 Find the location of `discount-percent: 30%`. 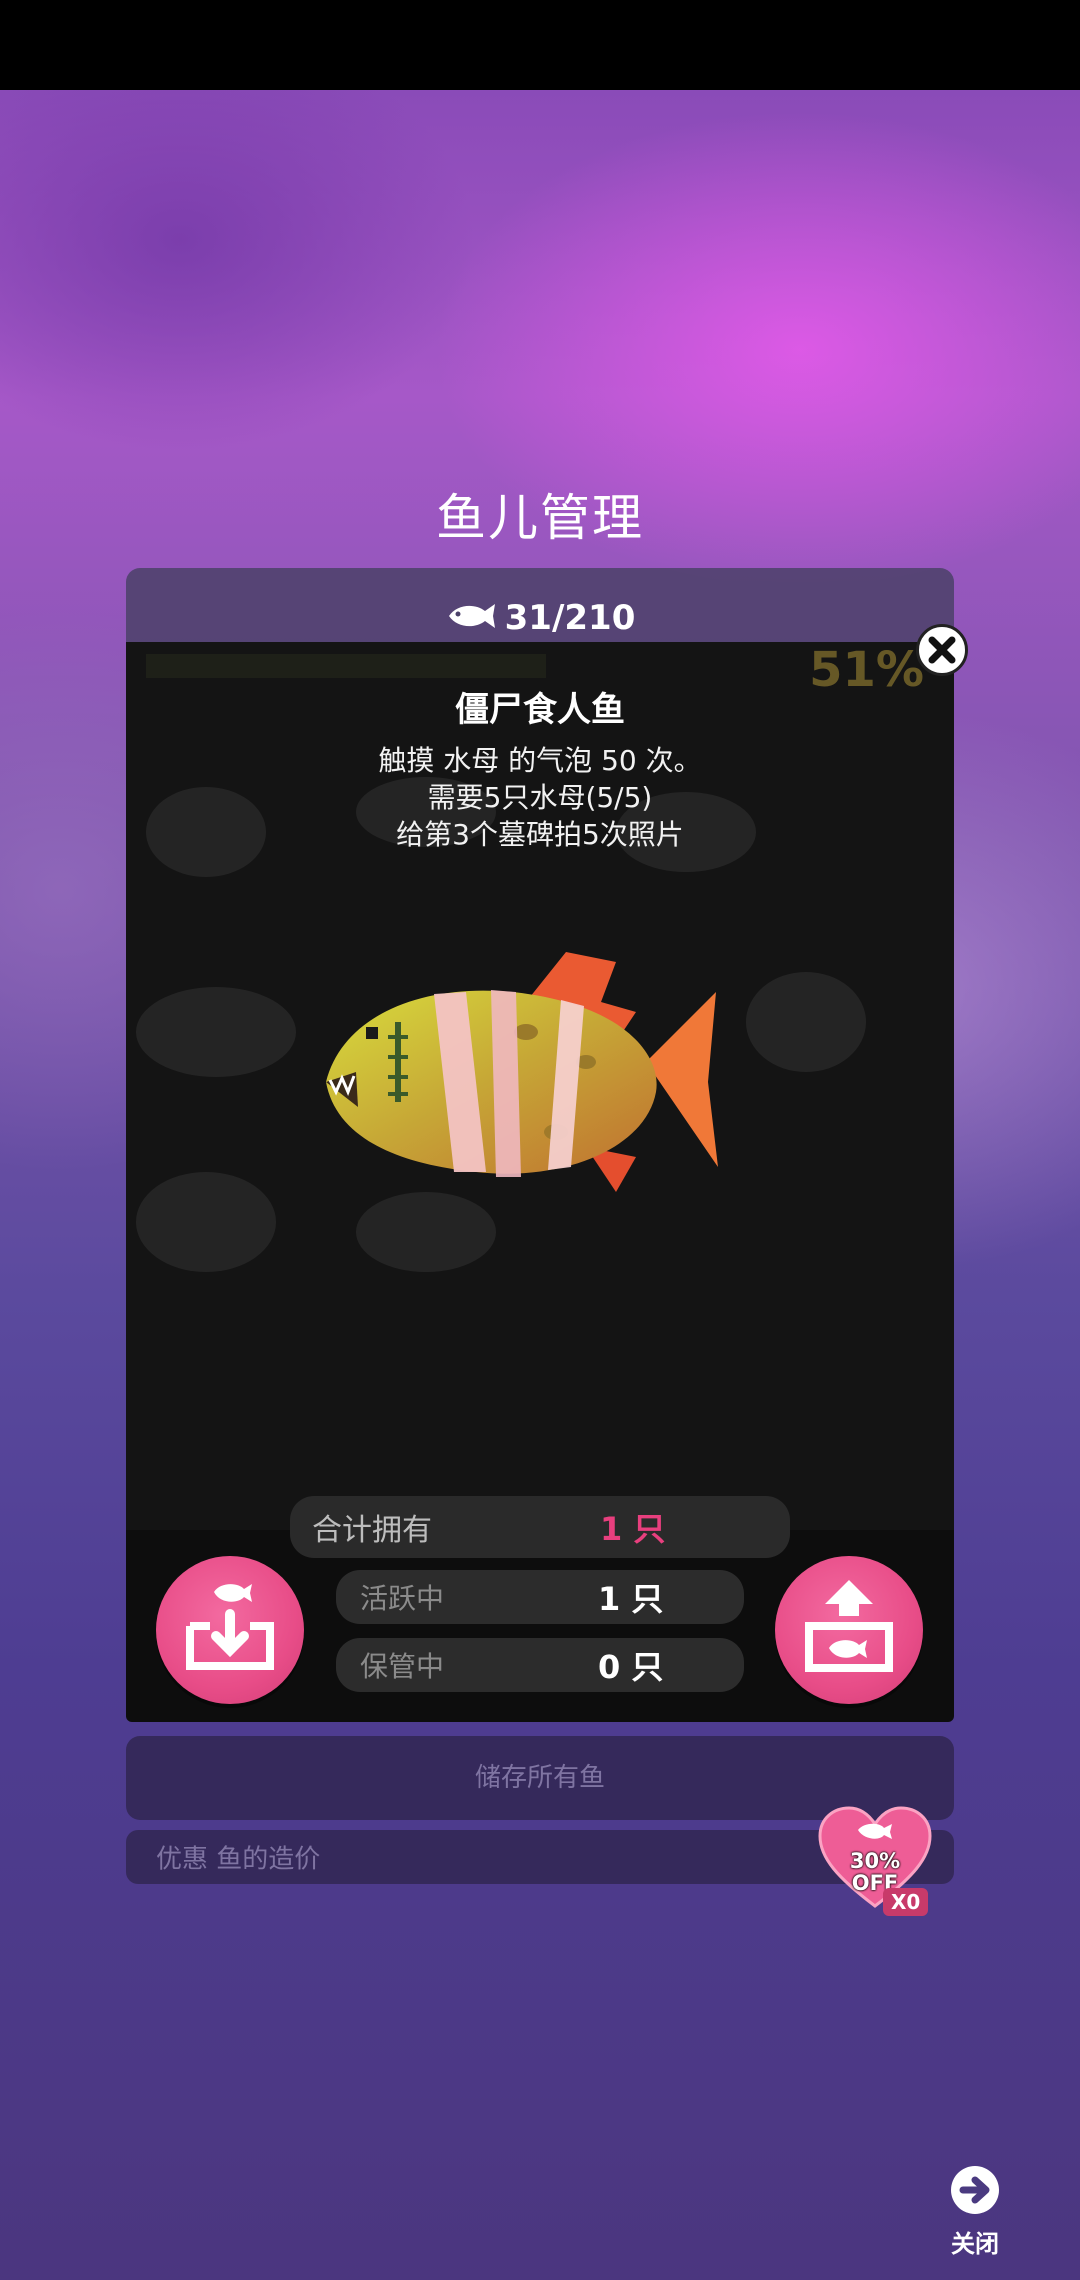

discount-percent: 30% is located at coordinates (875, 1861).